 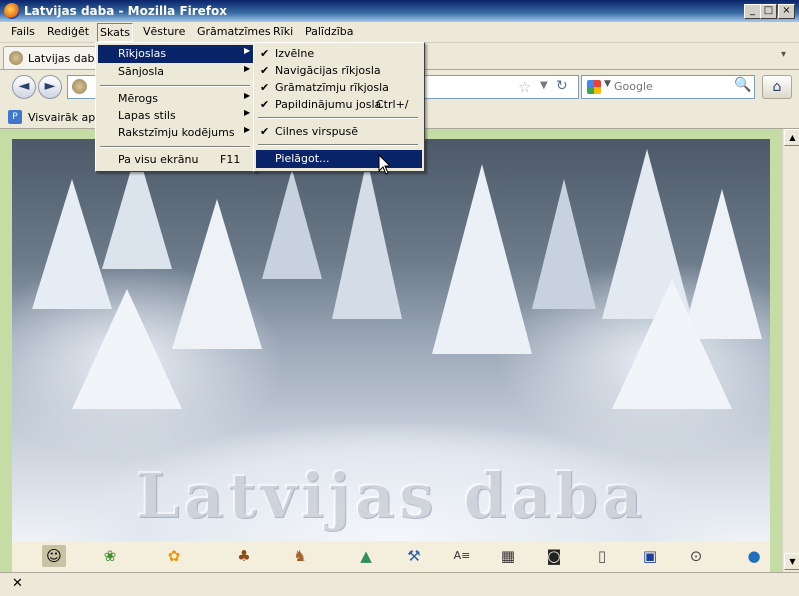 I want to click on document-icon: ▦, so click(x=508, y=556).